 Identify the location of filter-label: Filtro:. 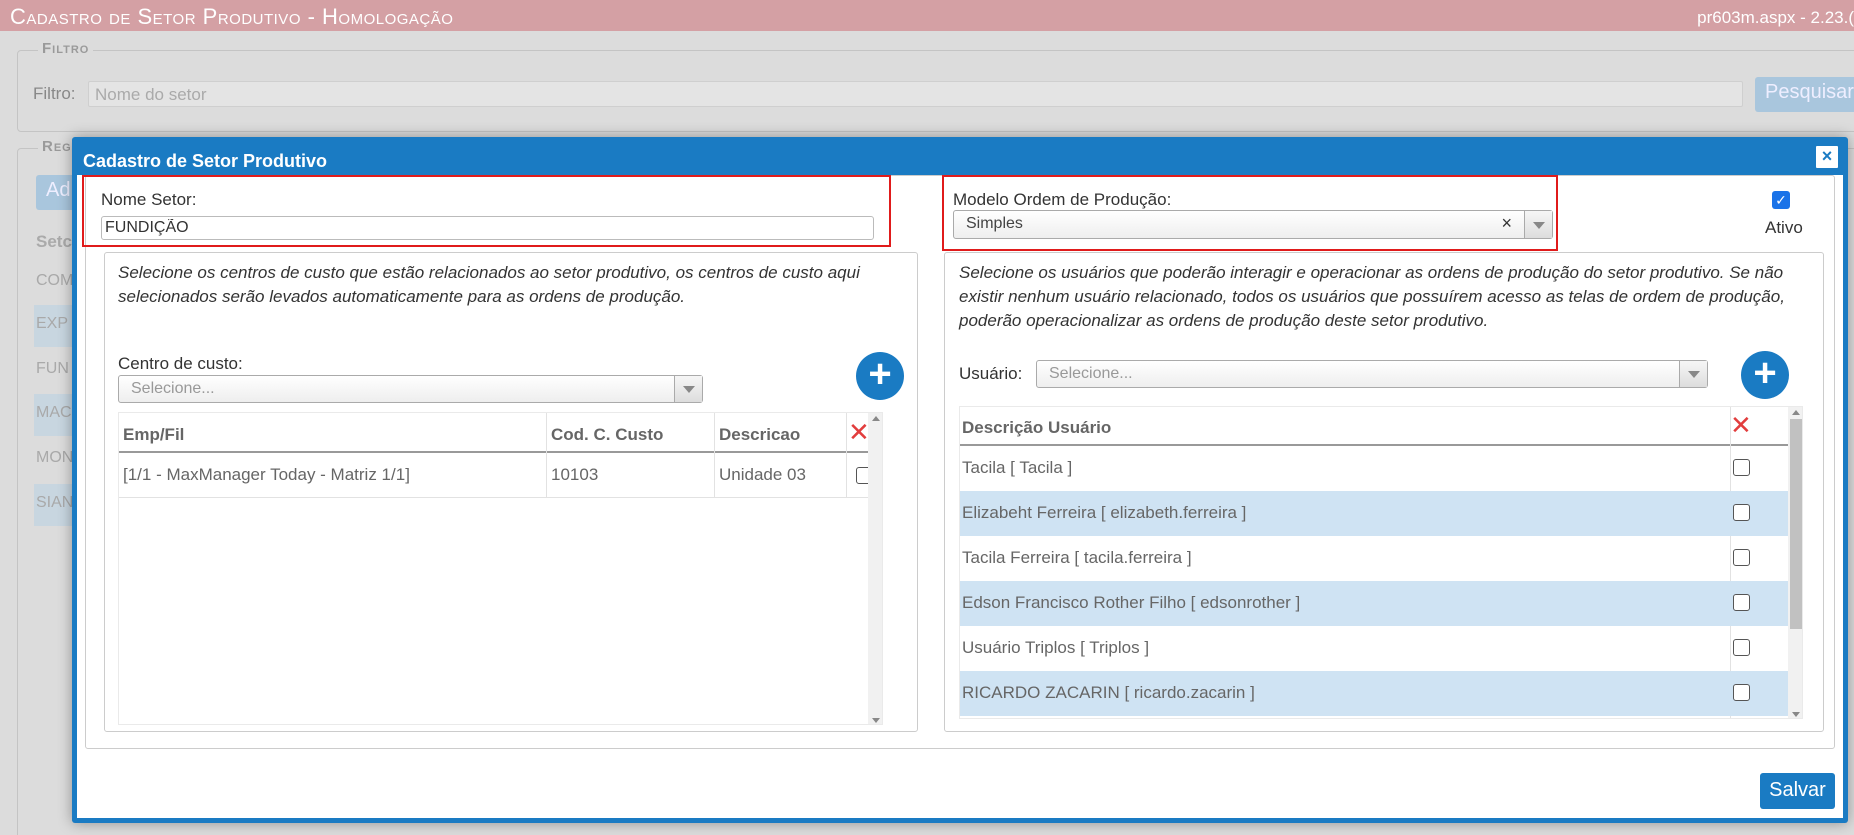
(54, 93).